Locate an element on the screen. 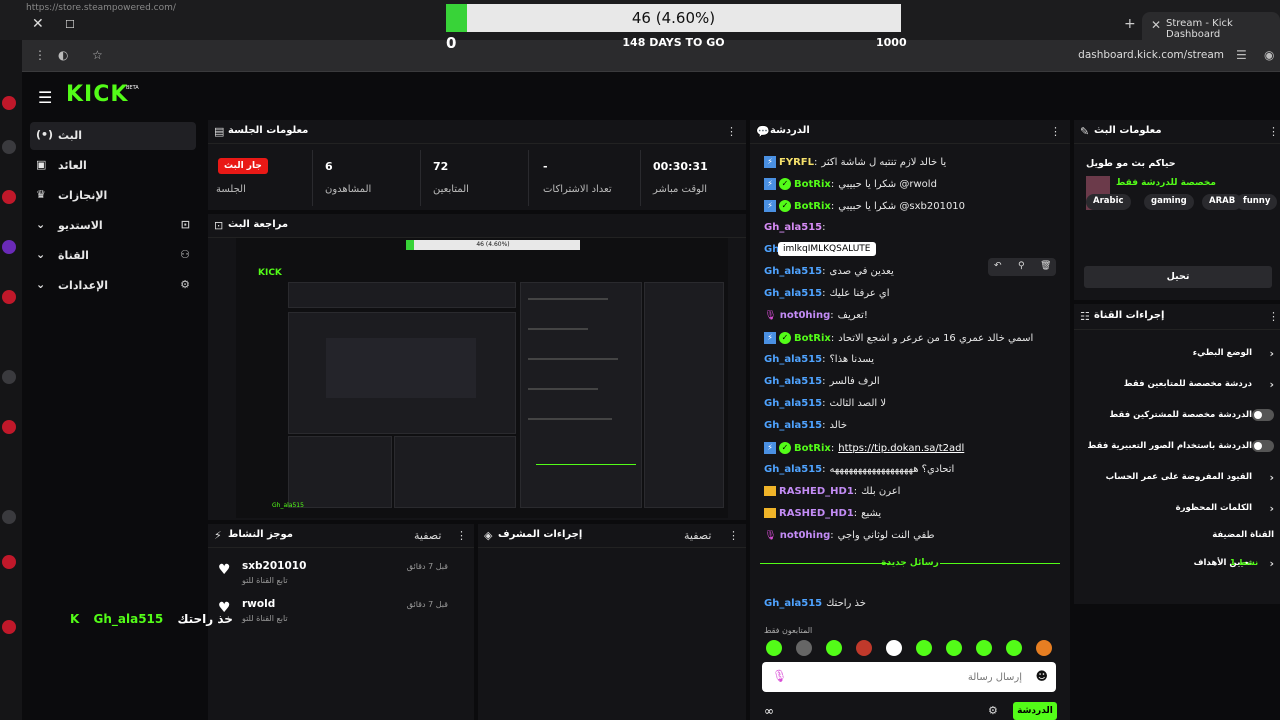  sidebar-item-revenue: ▣ العائد is located at coordinates (113, 166).